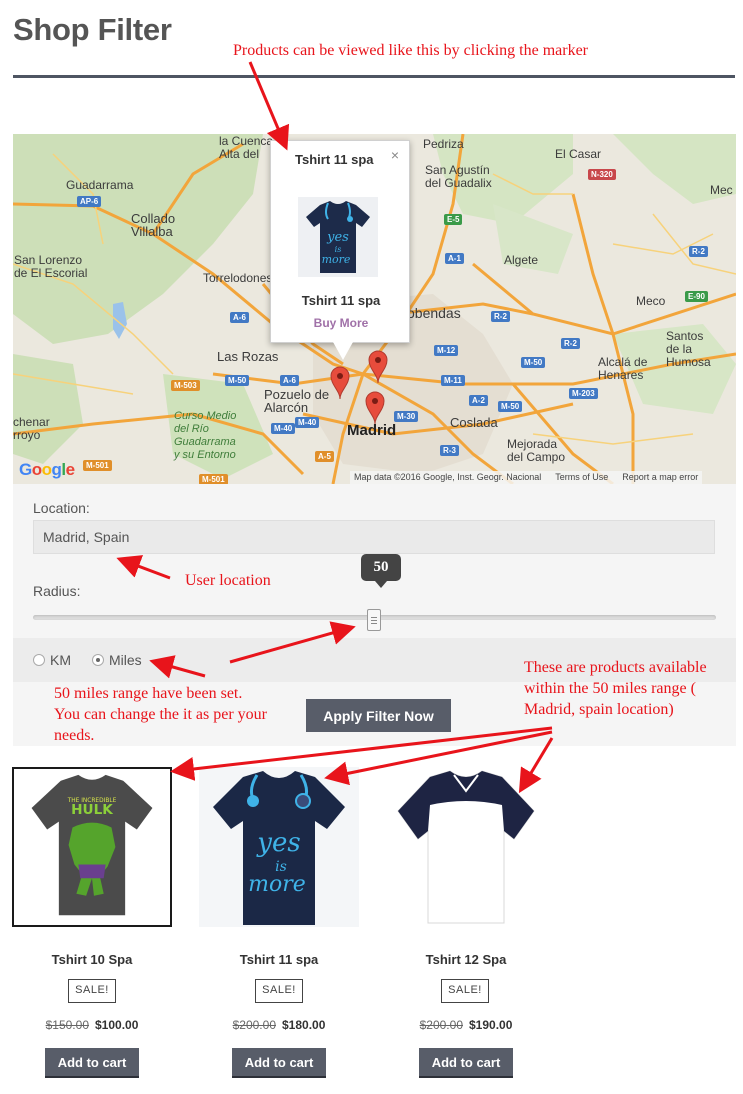 This screenshot has height=1094, width=743. What do you see at coordinates (334, 159) in the screenshot?
I see `info-window-title: Tshirt 11 spa` at bounding box center [334, 159].